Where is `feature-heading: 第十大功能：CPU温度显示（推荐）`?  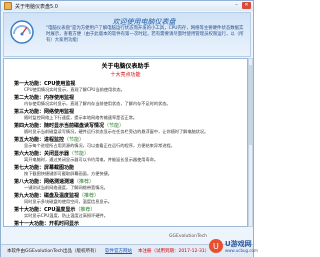 feature-heading: 第十大功能：CPU温度显示（推荐） is located at coordinates (130, 209).